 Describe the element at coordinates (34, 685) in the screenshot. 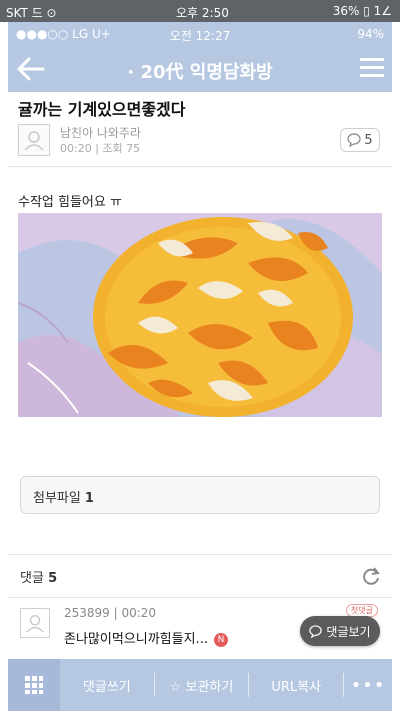

I see `grid-menu-icon` at that location.